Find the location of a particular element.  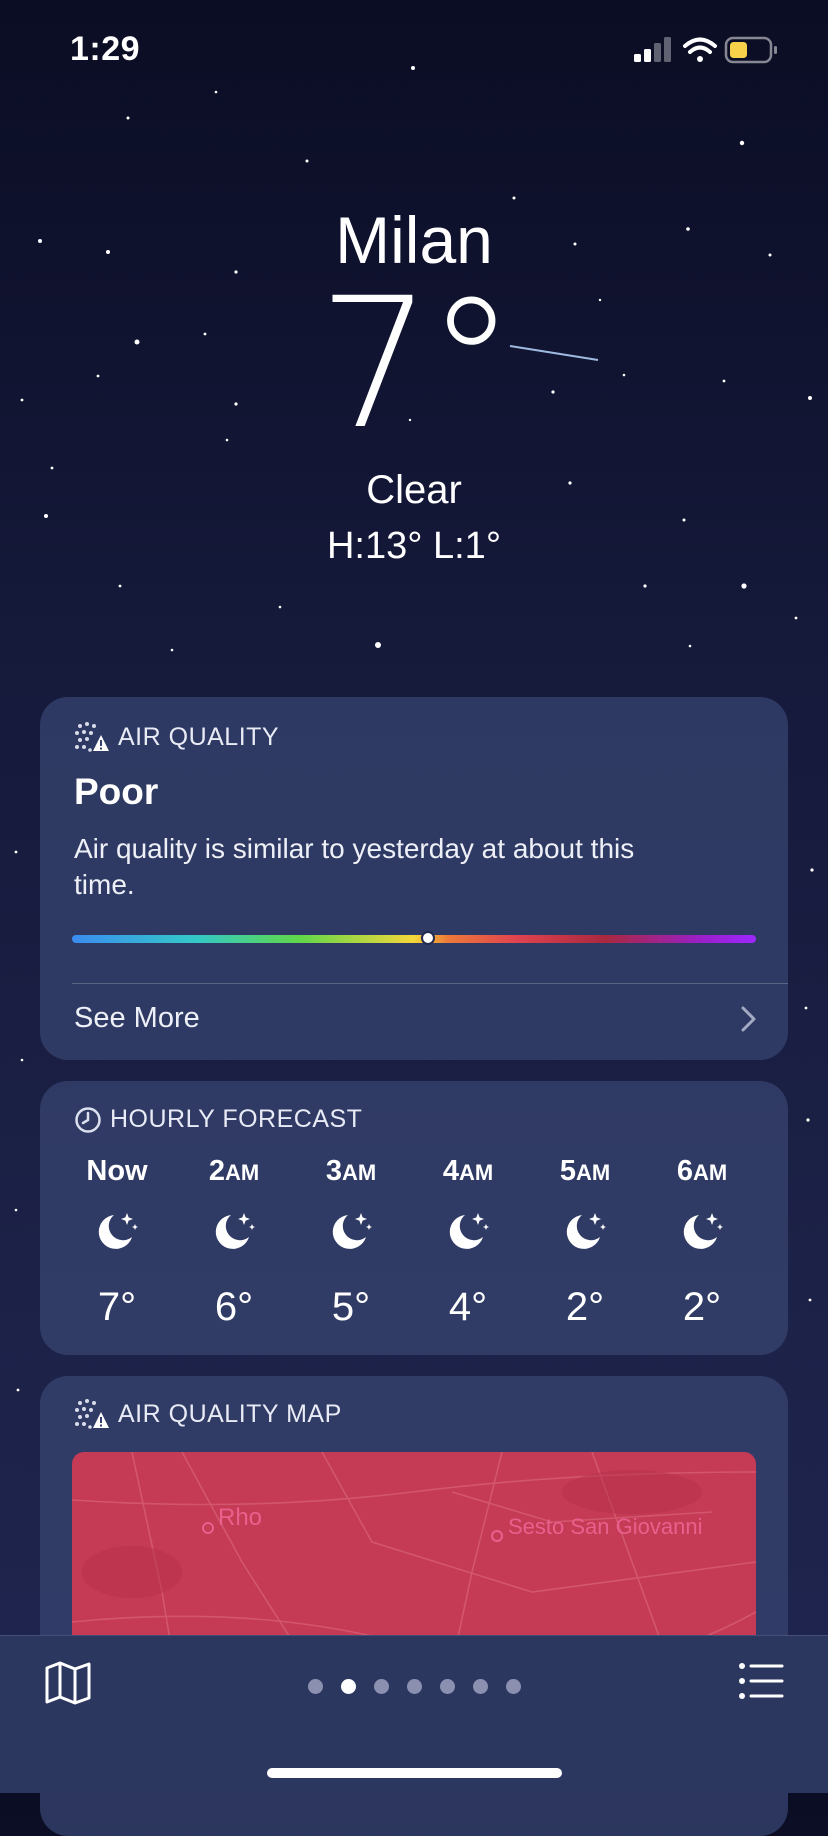

hour-item-partial is located at coordinates (774, 1220).